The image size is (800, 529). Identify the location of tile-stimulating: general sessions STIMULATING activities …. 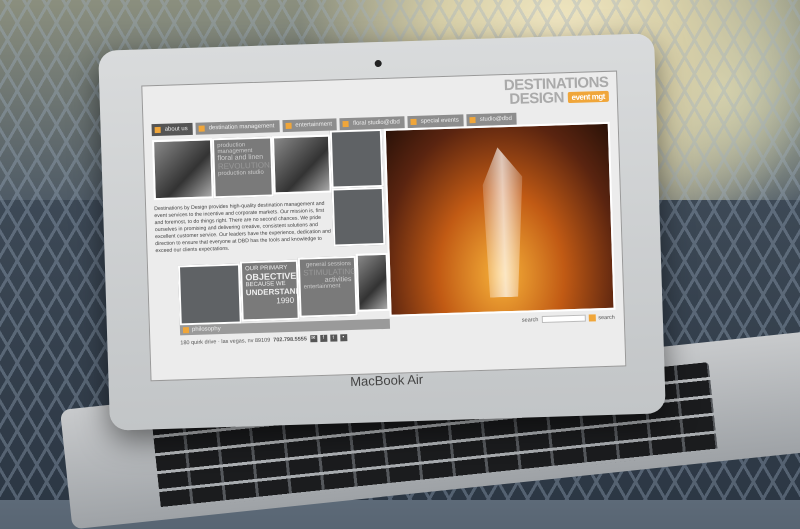
(327, 286).